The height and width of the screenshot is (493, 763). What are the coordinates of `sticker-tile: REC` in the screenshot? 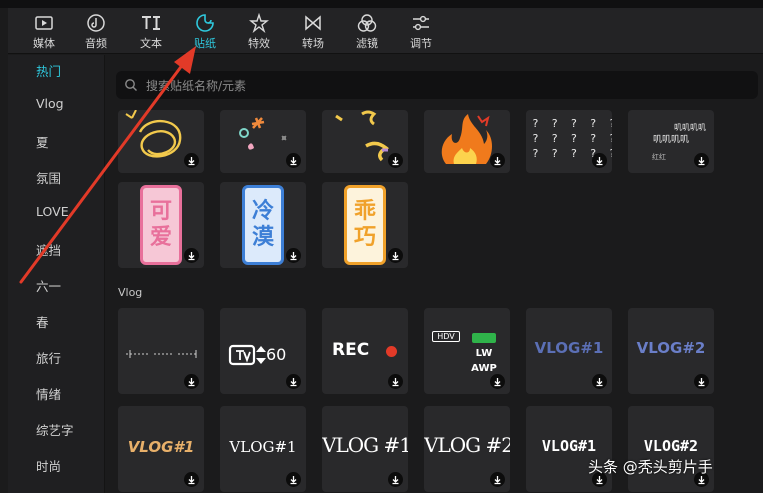 It's located at (365, 351).